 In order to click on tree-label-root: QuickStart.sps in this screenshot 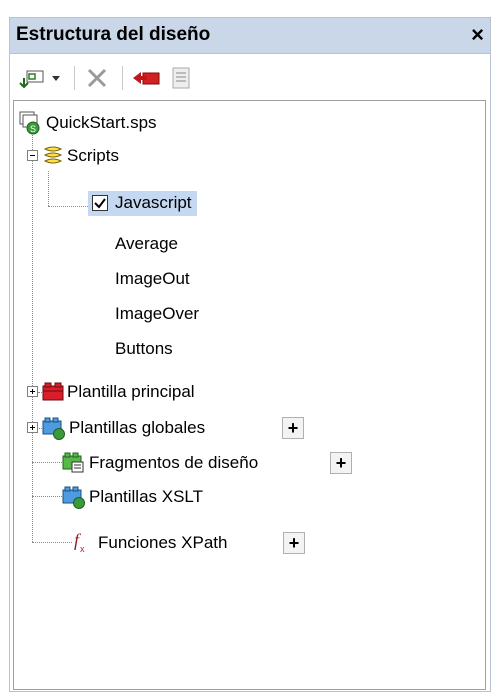, I will do `click(101, 122)`.